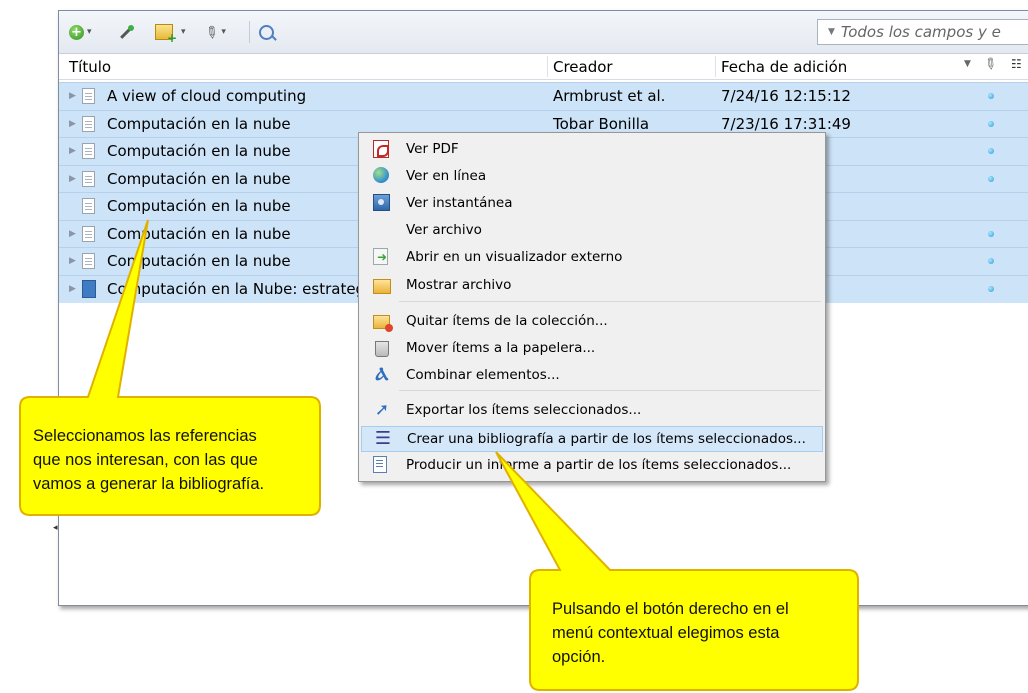  I want to click on menu-item-label: Ver instantánea, so click(459, 203).